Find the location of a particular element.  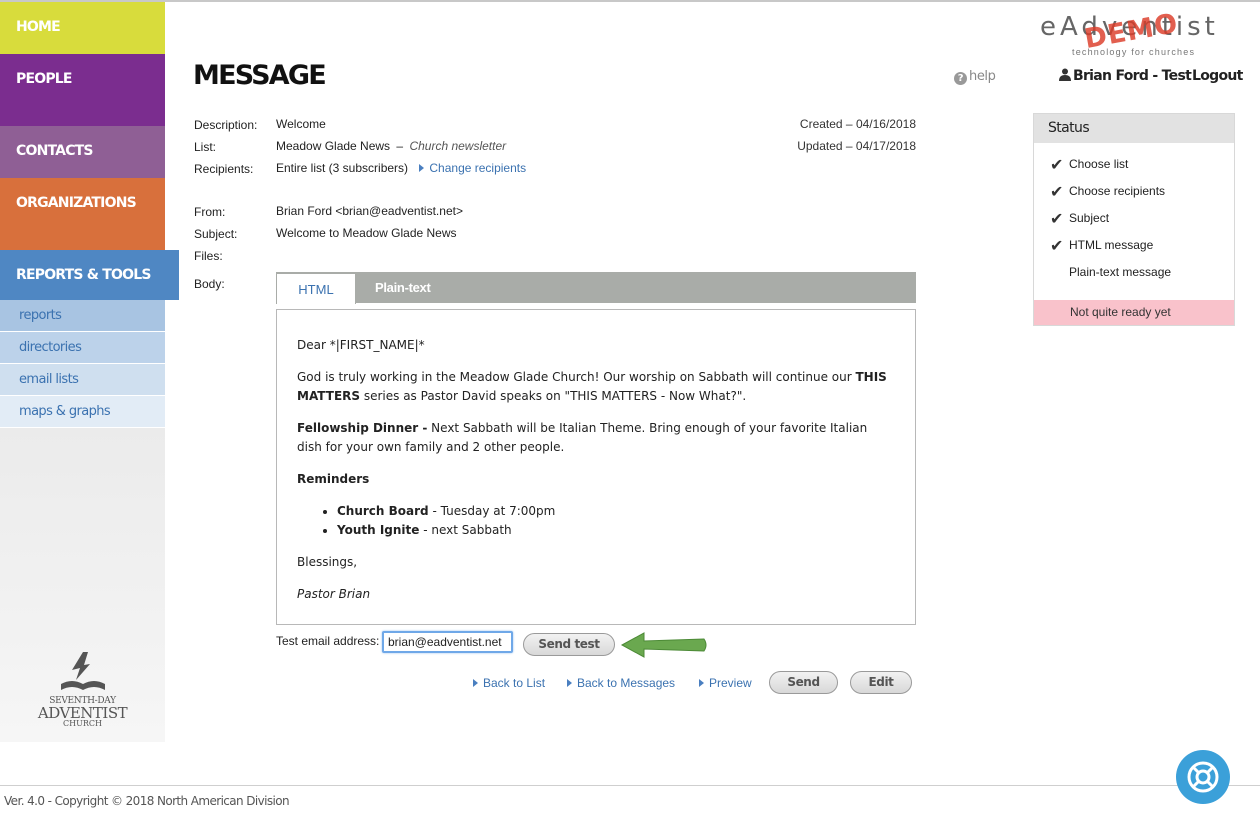

lifebuoy-icon is located at coordinates (1203, 777).